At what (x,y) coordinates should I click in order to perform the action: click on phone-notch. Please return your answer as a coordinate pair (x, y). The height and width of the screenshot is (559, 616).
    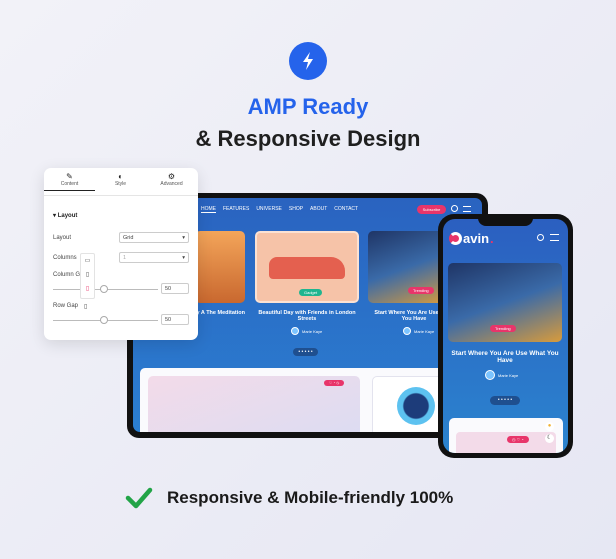
    Looking at the image, I should click on (505, 220).